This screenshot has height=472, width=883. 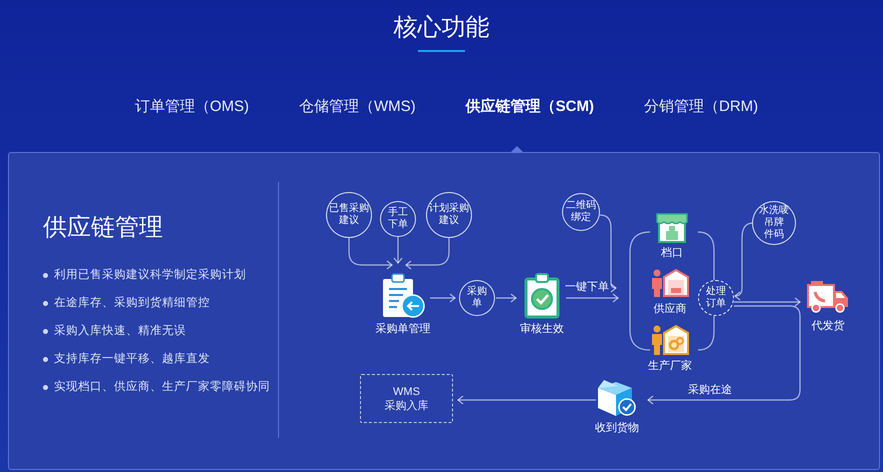 I want to click on node-label: 采购单管理, so click(x=403, y=329).